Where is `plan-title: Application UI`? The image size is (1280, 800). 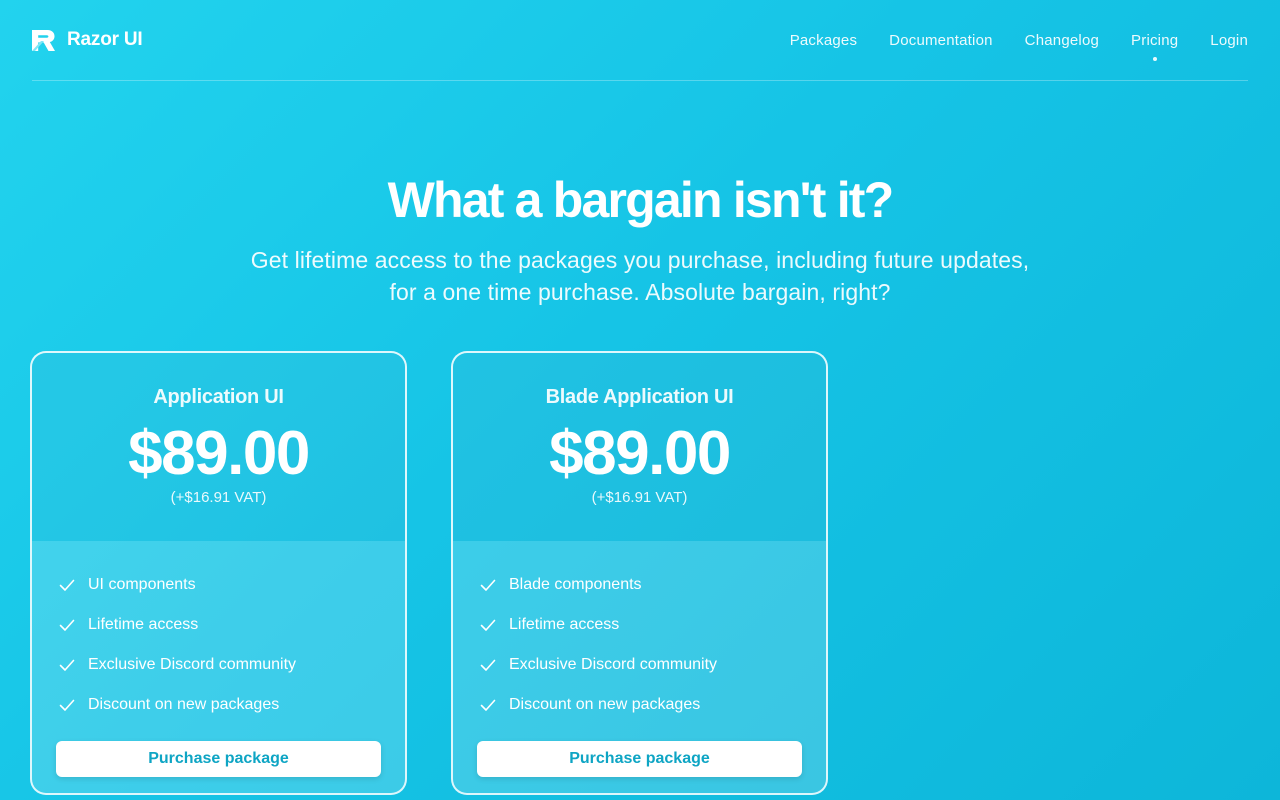 plan-title: Application UI is located at coordinates (218, 397).